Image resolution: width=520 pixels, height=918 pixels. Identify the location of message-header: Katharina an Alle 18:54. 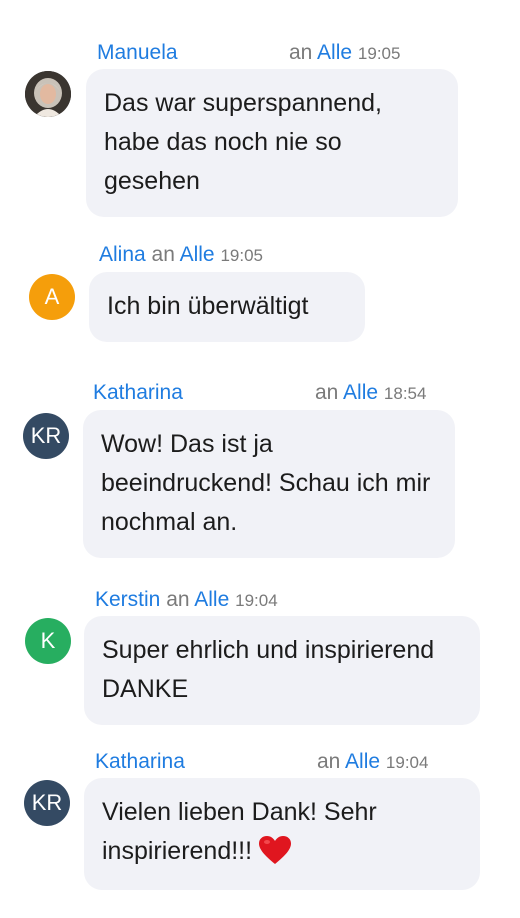
(259, 392).